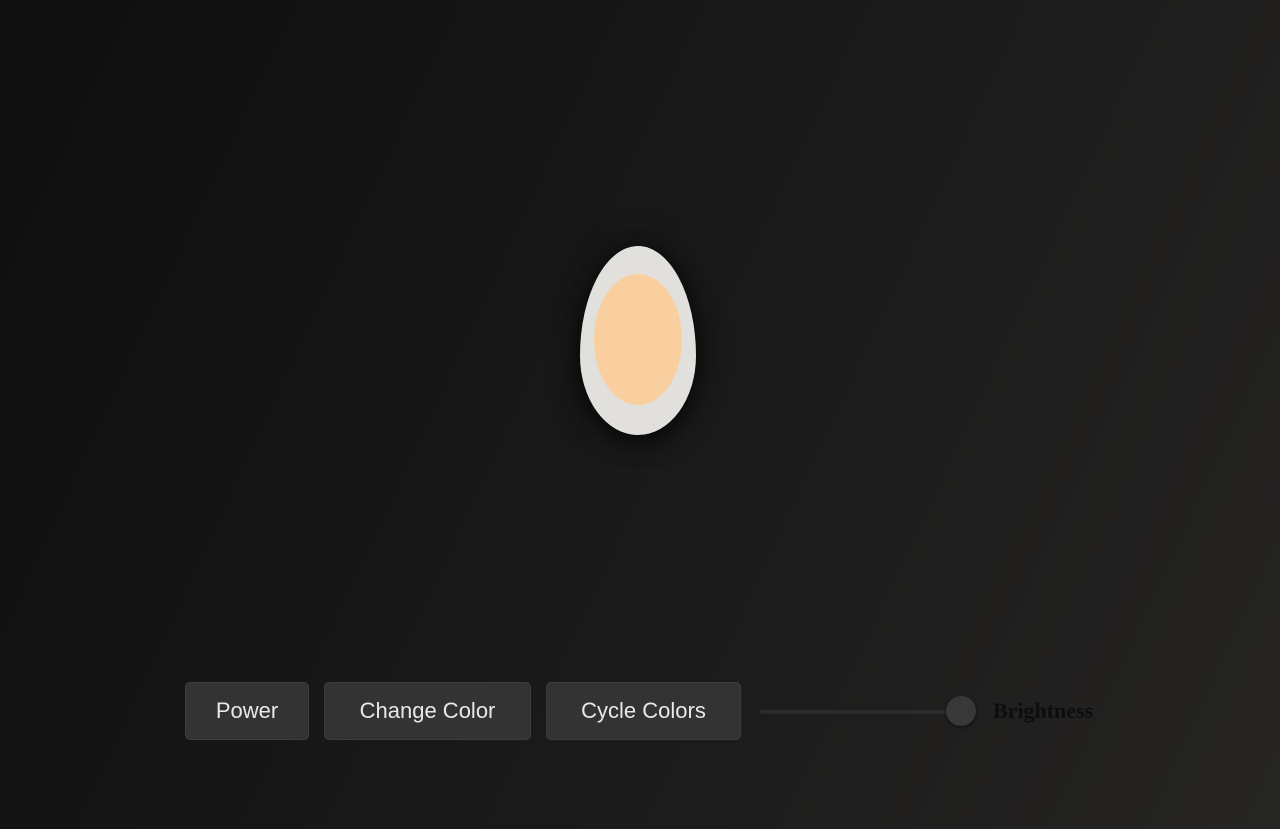  What do you see at coordinates (427, 711) in the screenshot?
I see `change-color-button: Change Color` at bounding box center [427, 711].